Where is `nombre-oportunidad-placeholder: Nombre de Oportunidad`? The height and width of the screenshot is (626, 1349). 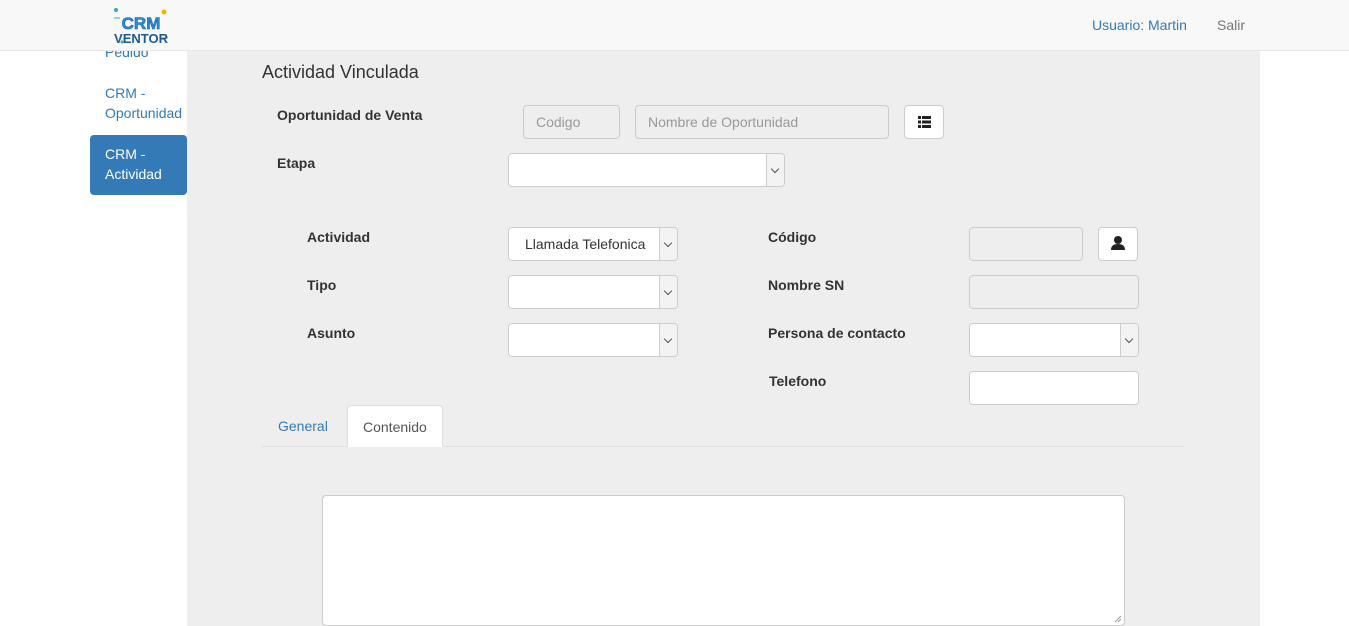 nombre-oportunidad-placeholder: Nombre de Oportunidad is located at coordinates (723, 122).